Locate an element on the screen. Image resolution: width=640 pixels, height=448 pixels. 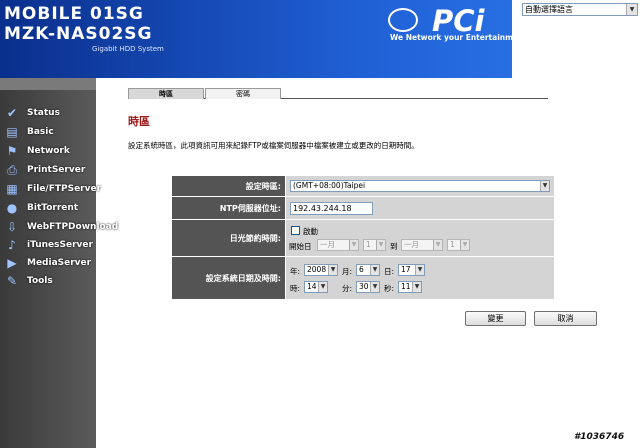
month-select: 6 ▼ is located at coordinates (368, 270).